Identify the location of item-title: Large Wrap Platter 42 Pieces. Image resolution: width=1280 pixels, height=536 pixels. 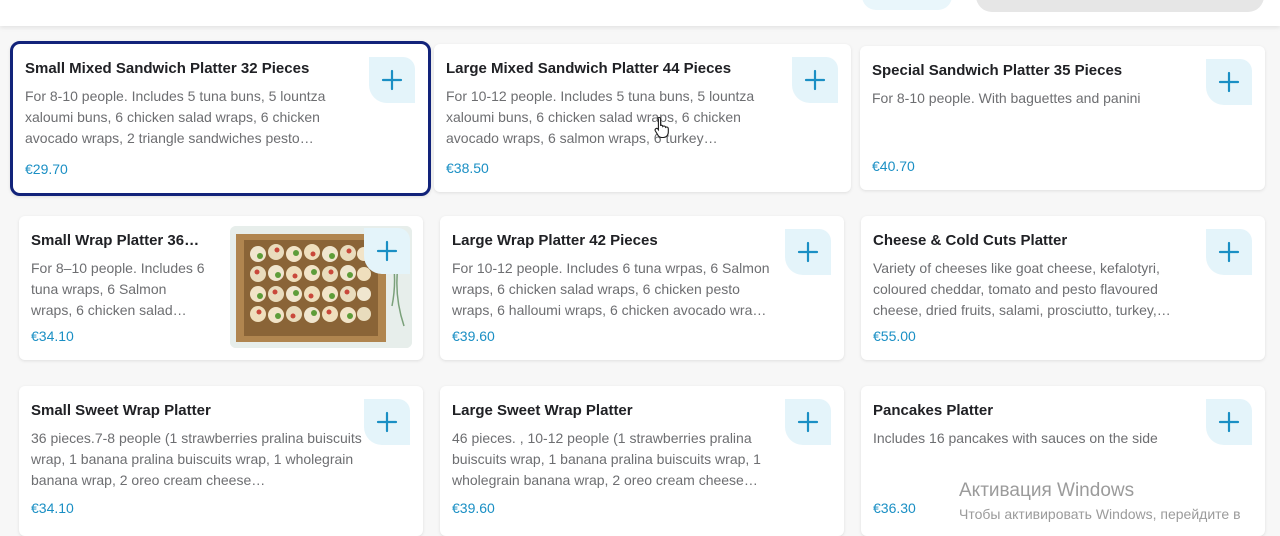
(555, 240).